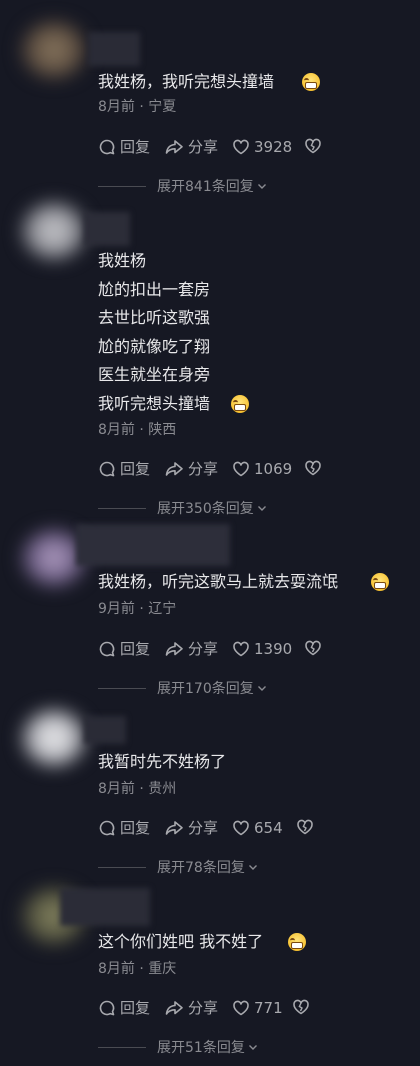 The image size is (420, 1066). I want to click on comment-text: 我姓杨，听完这歌马上就去耍流氓, so click(255, 582).